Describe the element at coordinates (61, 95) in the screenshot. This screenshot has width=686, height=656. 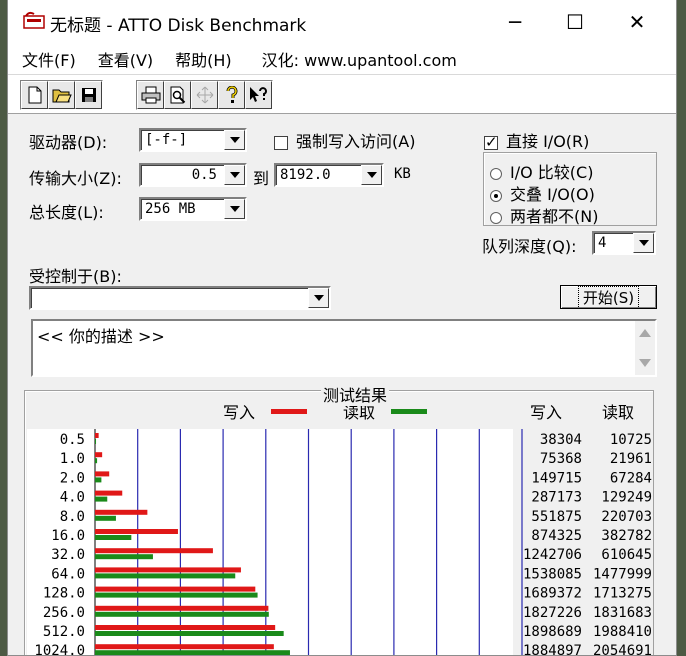
I see `open-icon` at that location.